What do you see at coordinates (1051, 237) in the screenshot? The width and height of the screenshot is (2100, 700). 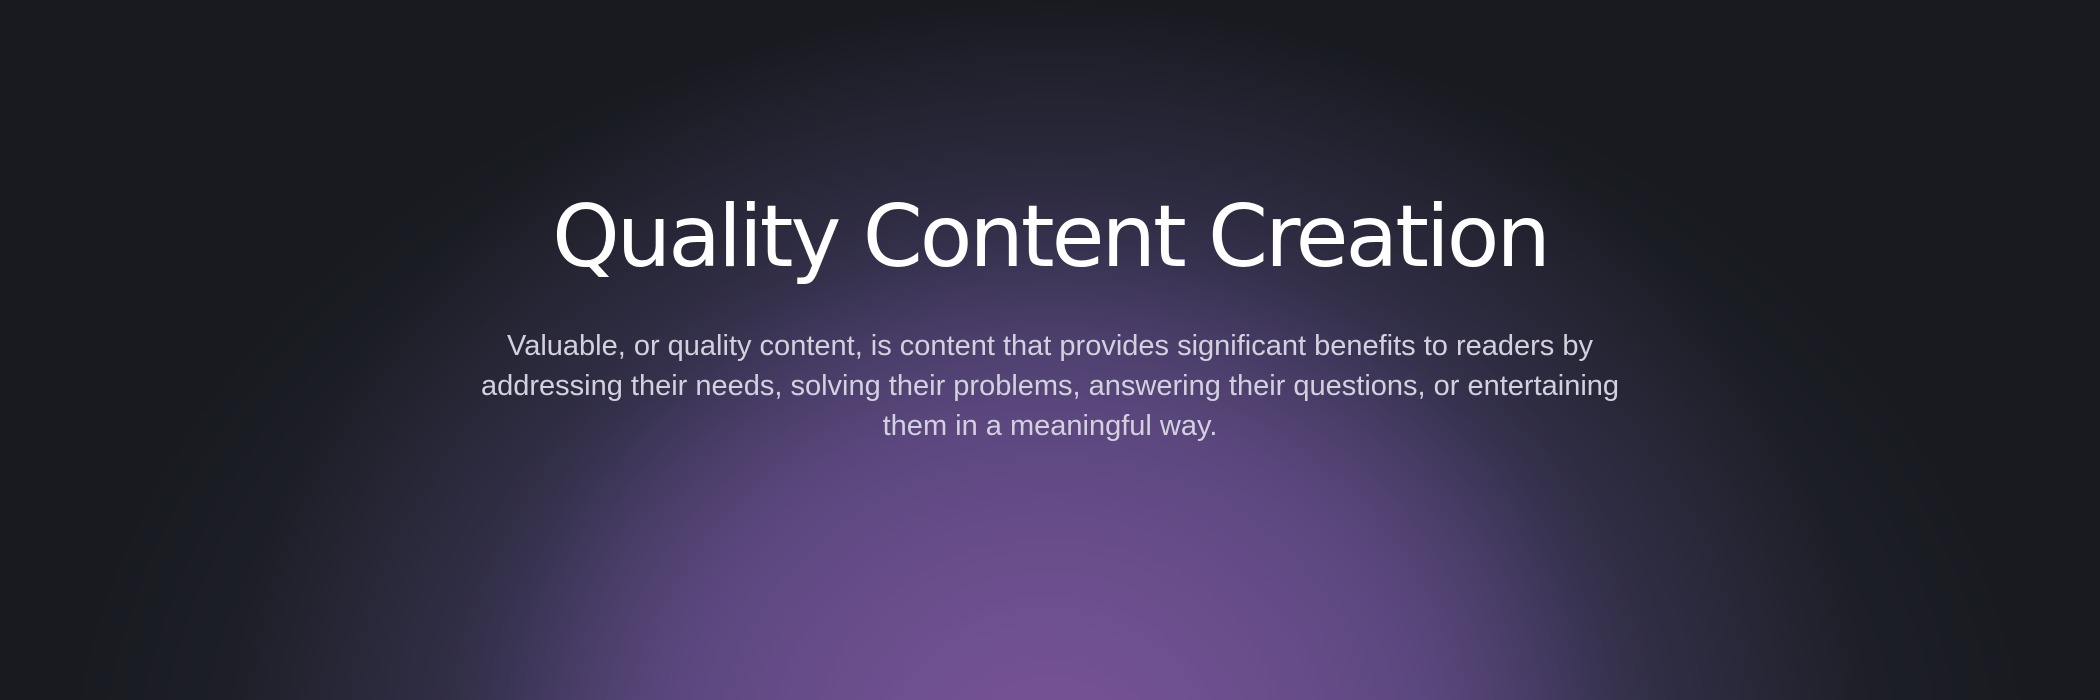 I see `hero-title: Quality Content Creation` at bounding box center [1051, 237].